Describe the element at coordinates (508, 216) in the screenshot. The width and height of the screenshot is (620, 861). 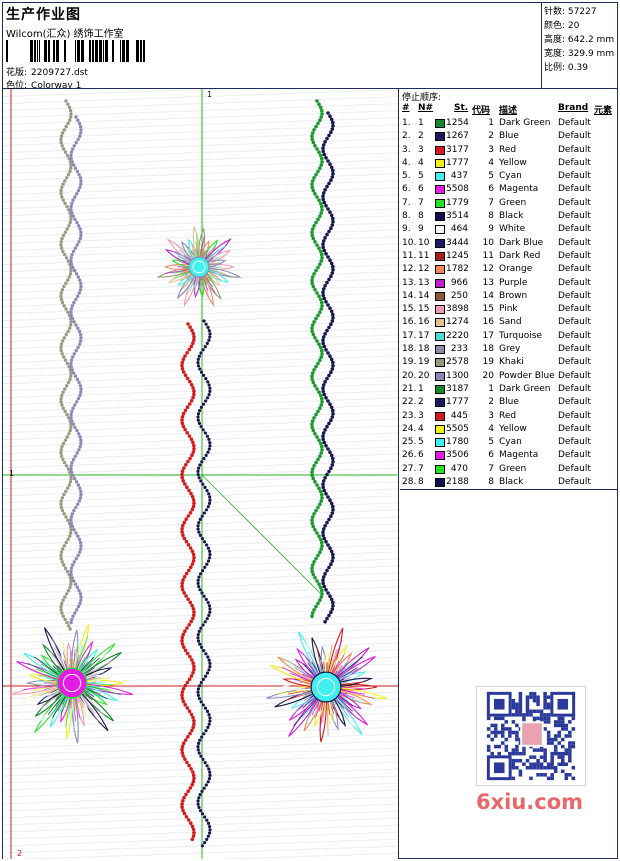
I see `stop-row: 8. 8 3514 8 Black Default` at that location.